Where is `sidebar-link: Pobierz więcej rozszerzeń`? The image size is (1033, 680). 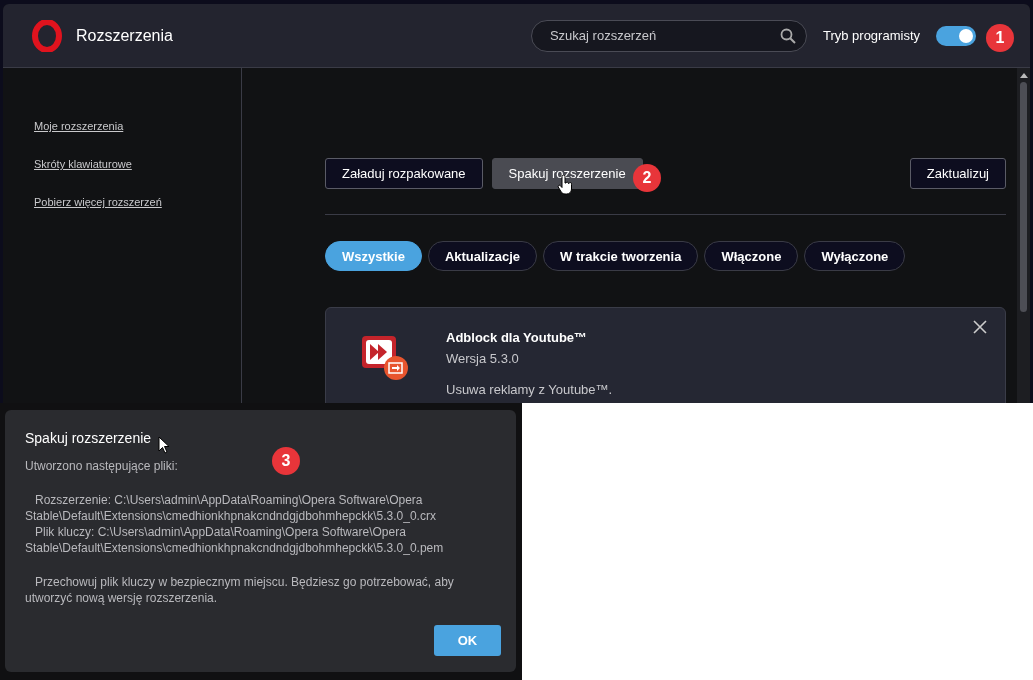 sidebar-link: Pobierz więcej rozszerzeń is located at coordinates (137, 202).